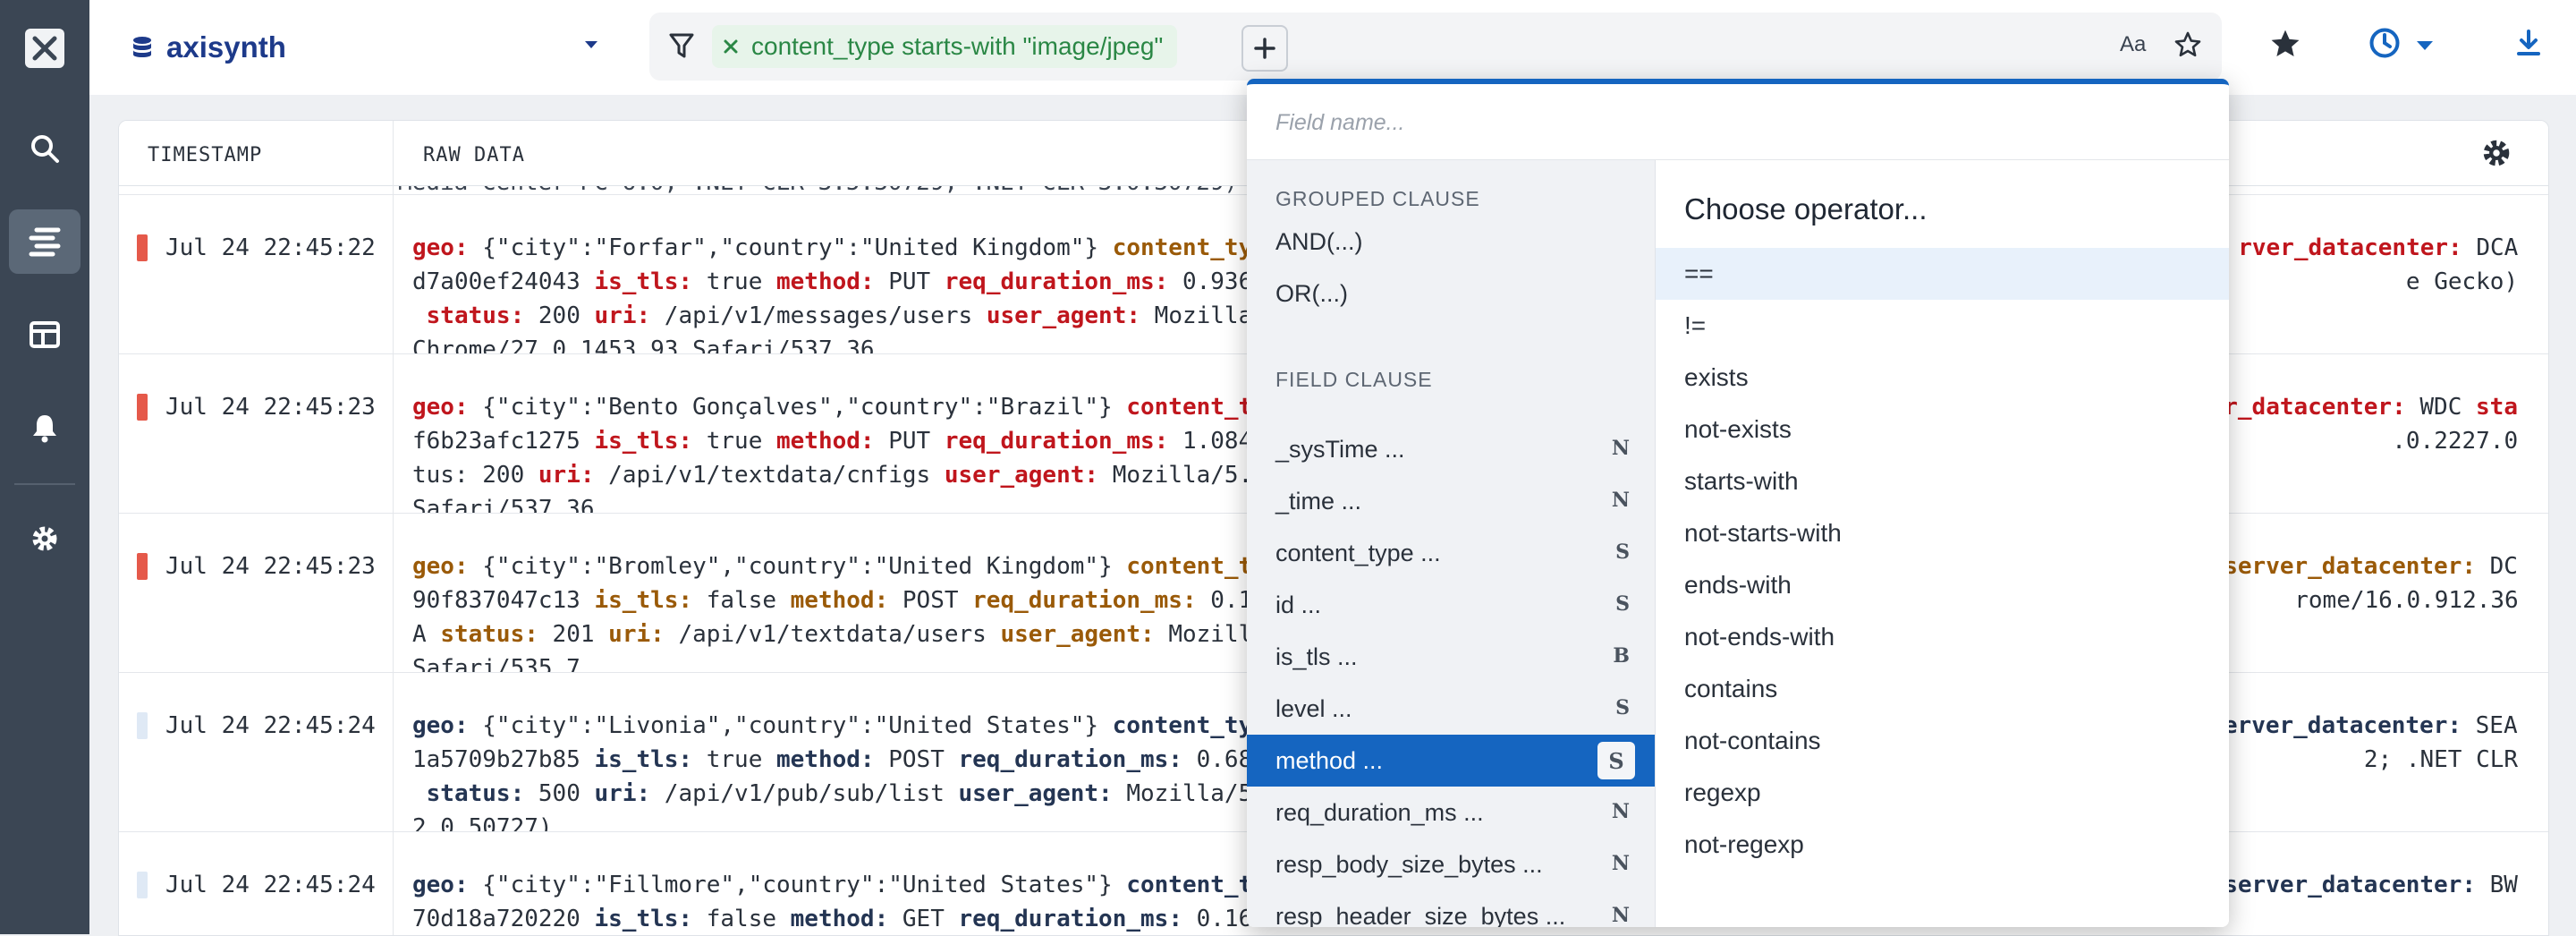 The image size is (2576, 936). What do you see at coordinates (1741, 481) in the screenshot?
I see `operator-label: starts-with` at bounding box center [1741, 481].